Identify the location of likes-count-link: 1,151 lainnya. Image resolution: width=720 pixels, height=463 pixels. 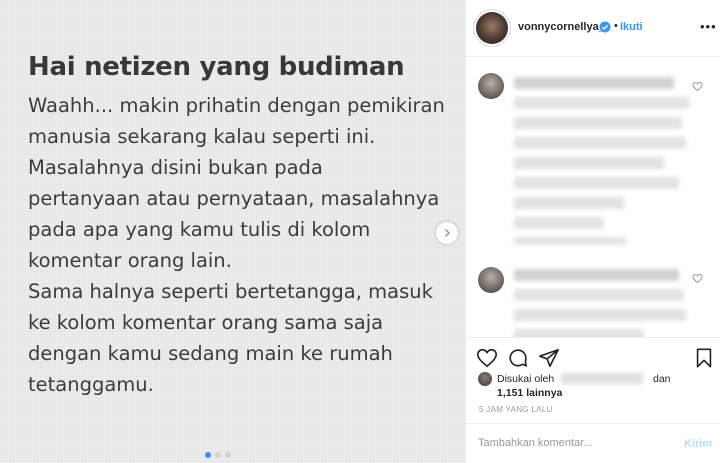
(529, 393).